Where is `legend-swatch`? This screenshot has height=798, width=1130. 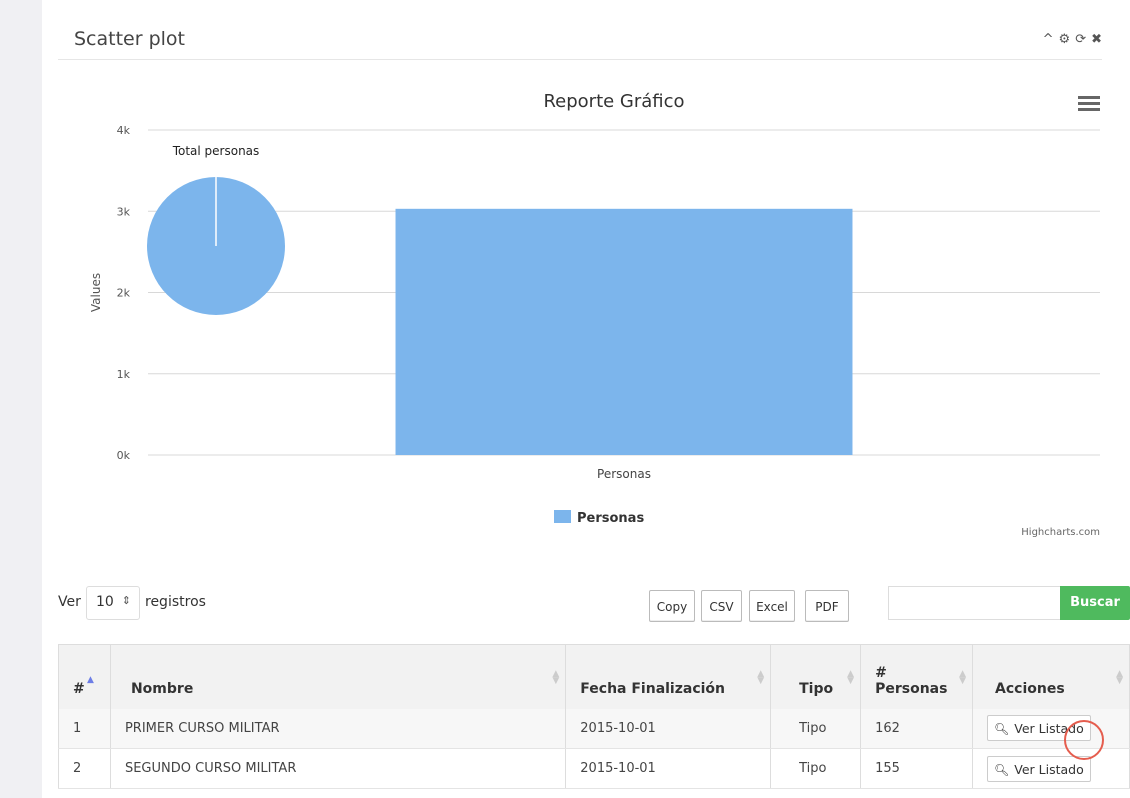 legend-swatch is located at coordinates (562, 516).